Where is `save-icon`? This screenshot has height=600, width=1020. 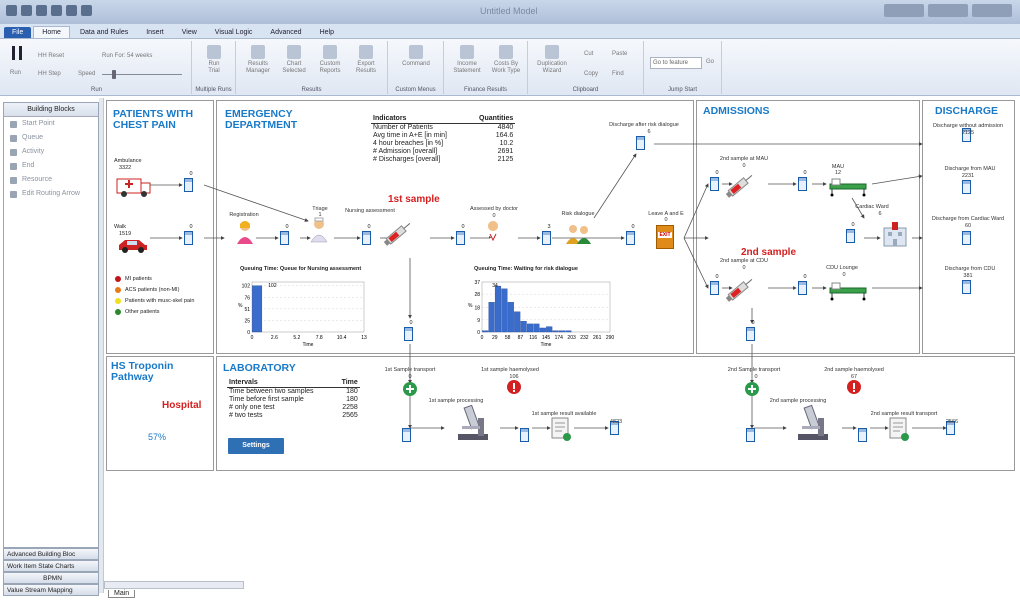 save-icon is located at coordinates (41, 10).